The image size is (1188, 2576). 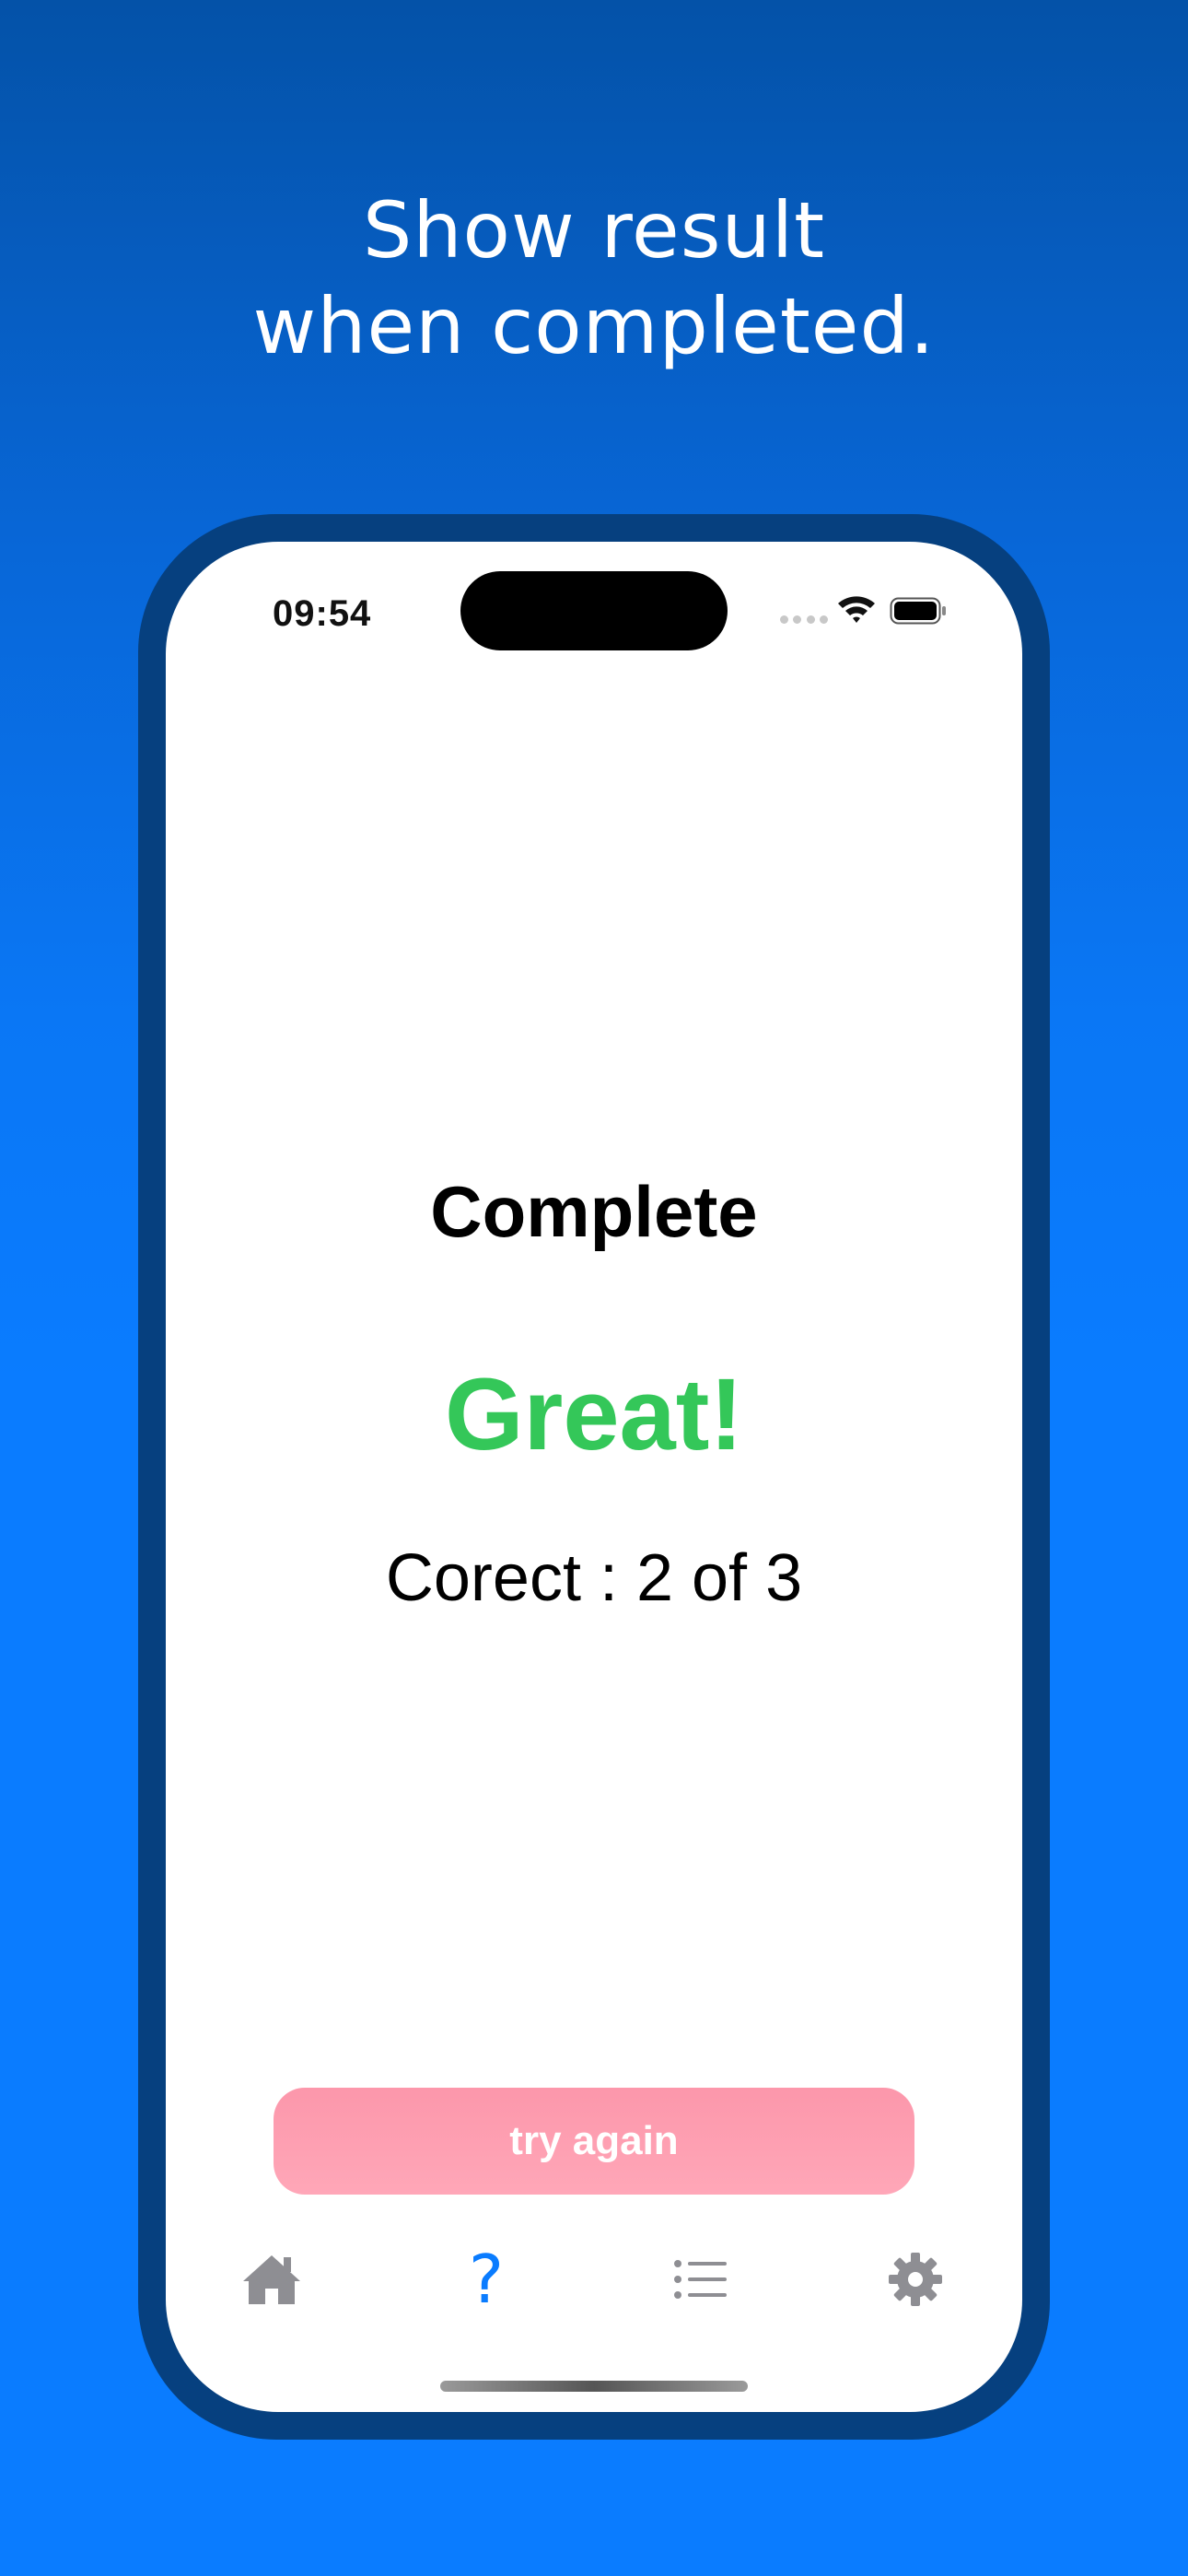 I want to click on tab-list, so click(x=701, y=2279).